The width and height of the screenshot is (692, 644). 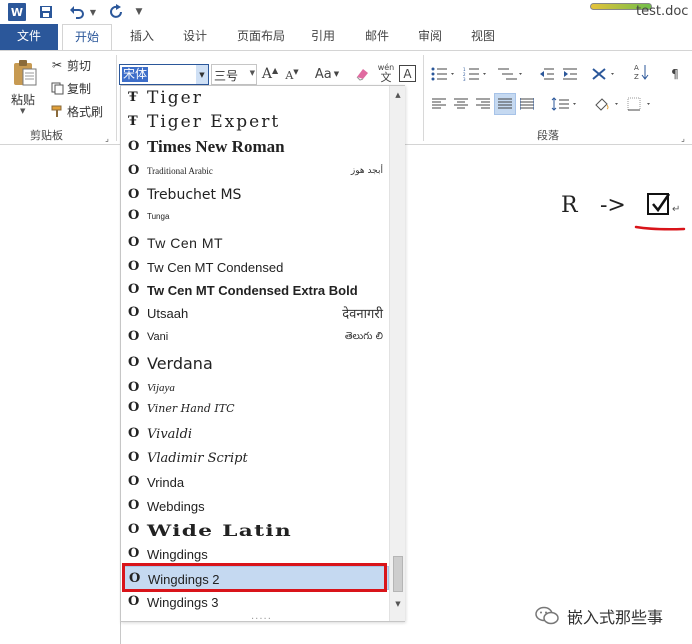 What do you see at coordinates (107, 138) in the screenshot?
I see `clipboard-launcher-icon: ⌟` at bounding box center [107, 138].